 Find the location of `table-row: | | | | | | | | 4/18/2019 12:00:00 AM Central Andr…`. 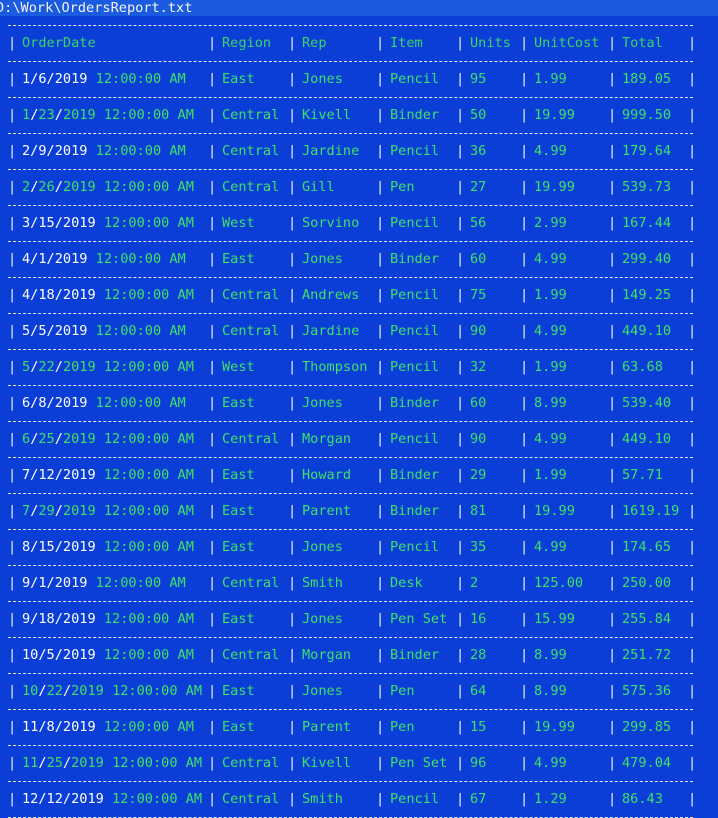

table-row: | | | | | | | | 4/18/2019 12:00:00 AM Central Andr… is located at coordinates (359, 295).